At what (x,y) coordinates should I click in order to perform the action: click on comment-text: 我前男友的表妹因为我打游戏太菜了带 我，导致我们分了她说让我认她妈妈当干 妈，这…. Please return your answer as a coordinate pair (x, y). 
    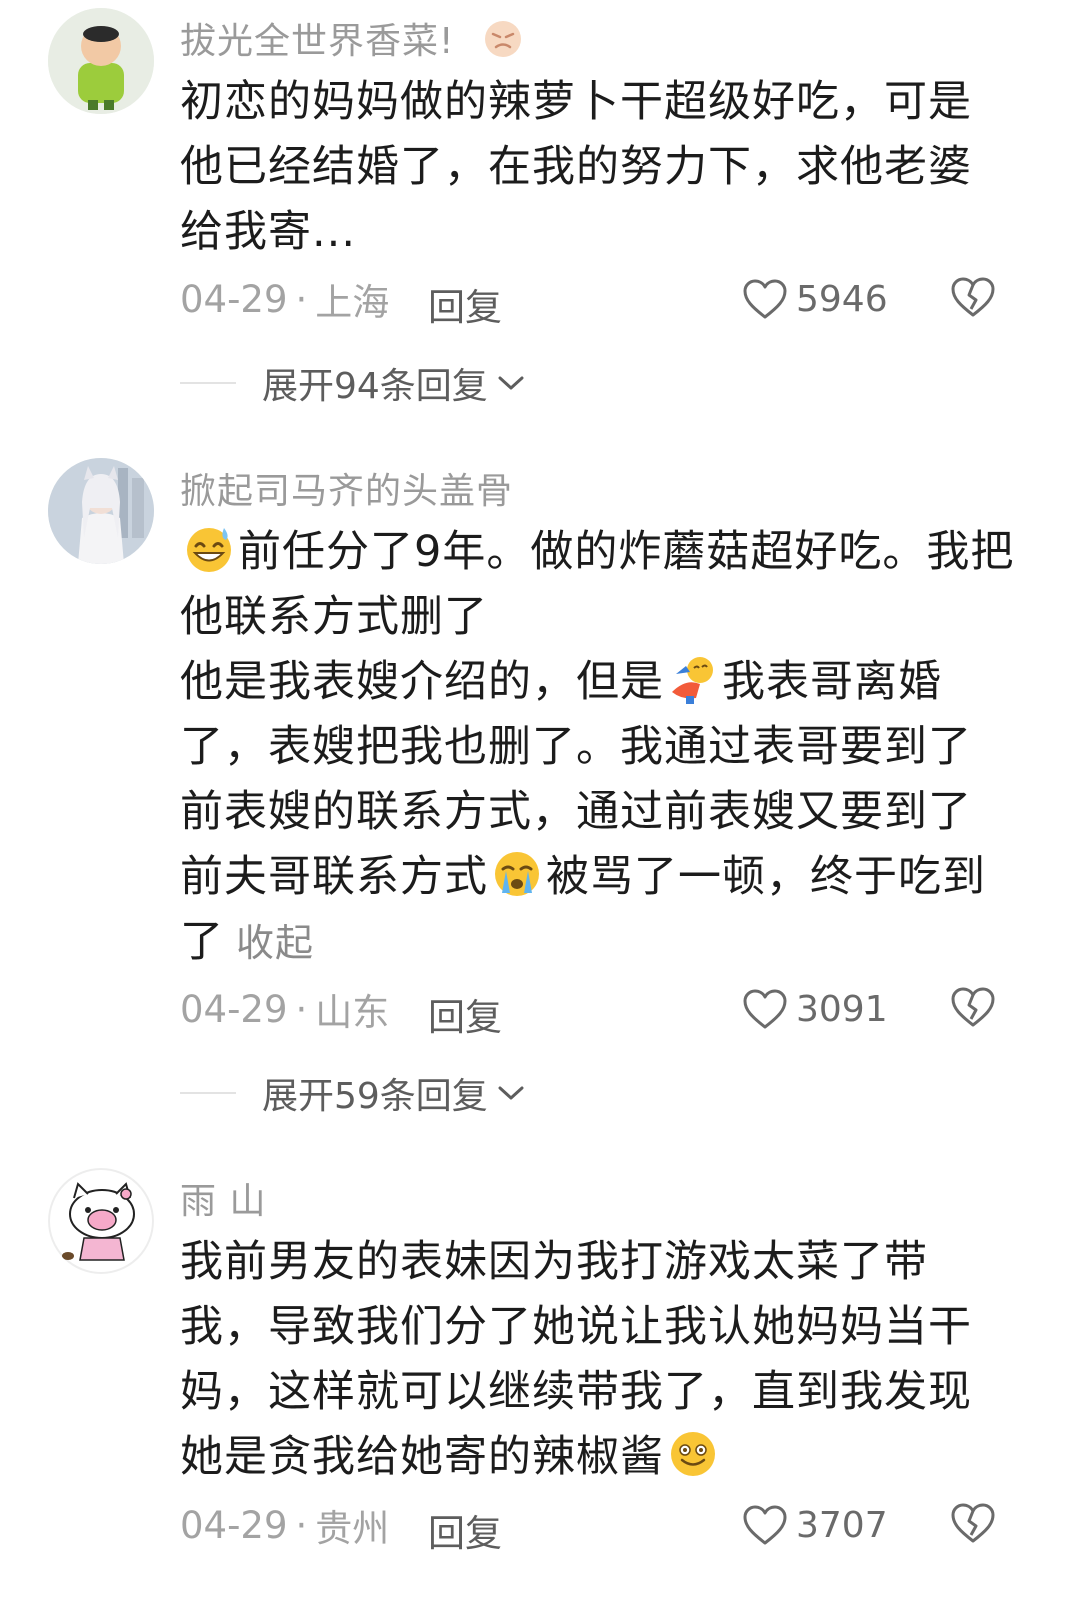
    Looking at the image, I should click on (600, 1360).